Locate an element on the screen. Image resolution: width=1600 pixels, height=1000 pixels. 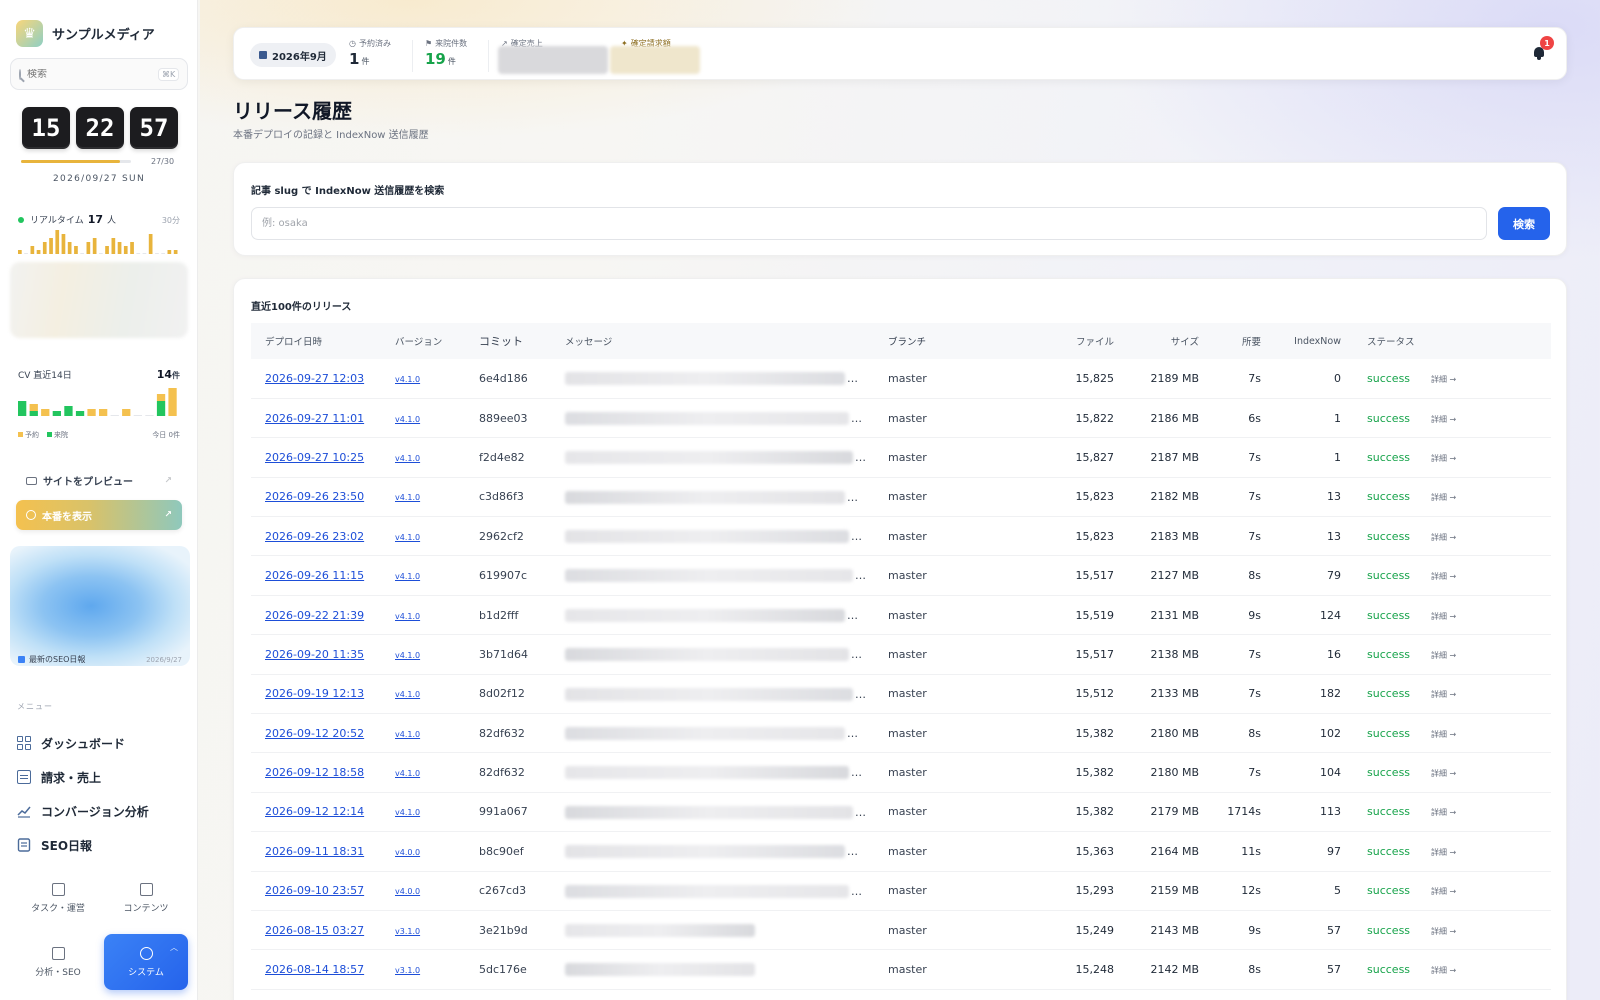
col-header-date: デプロイ日時 is located at coordinates (323, 341).